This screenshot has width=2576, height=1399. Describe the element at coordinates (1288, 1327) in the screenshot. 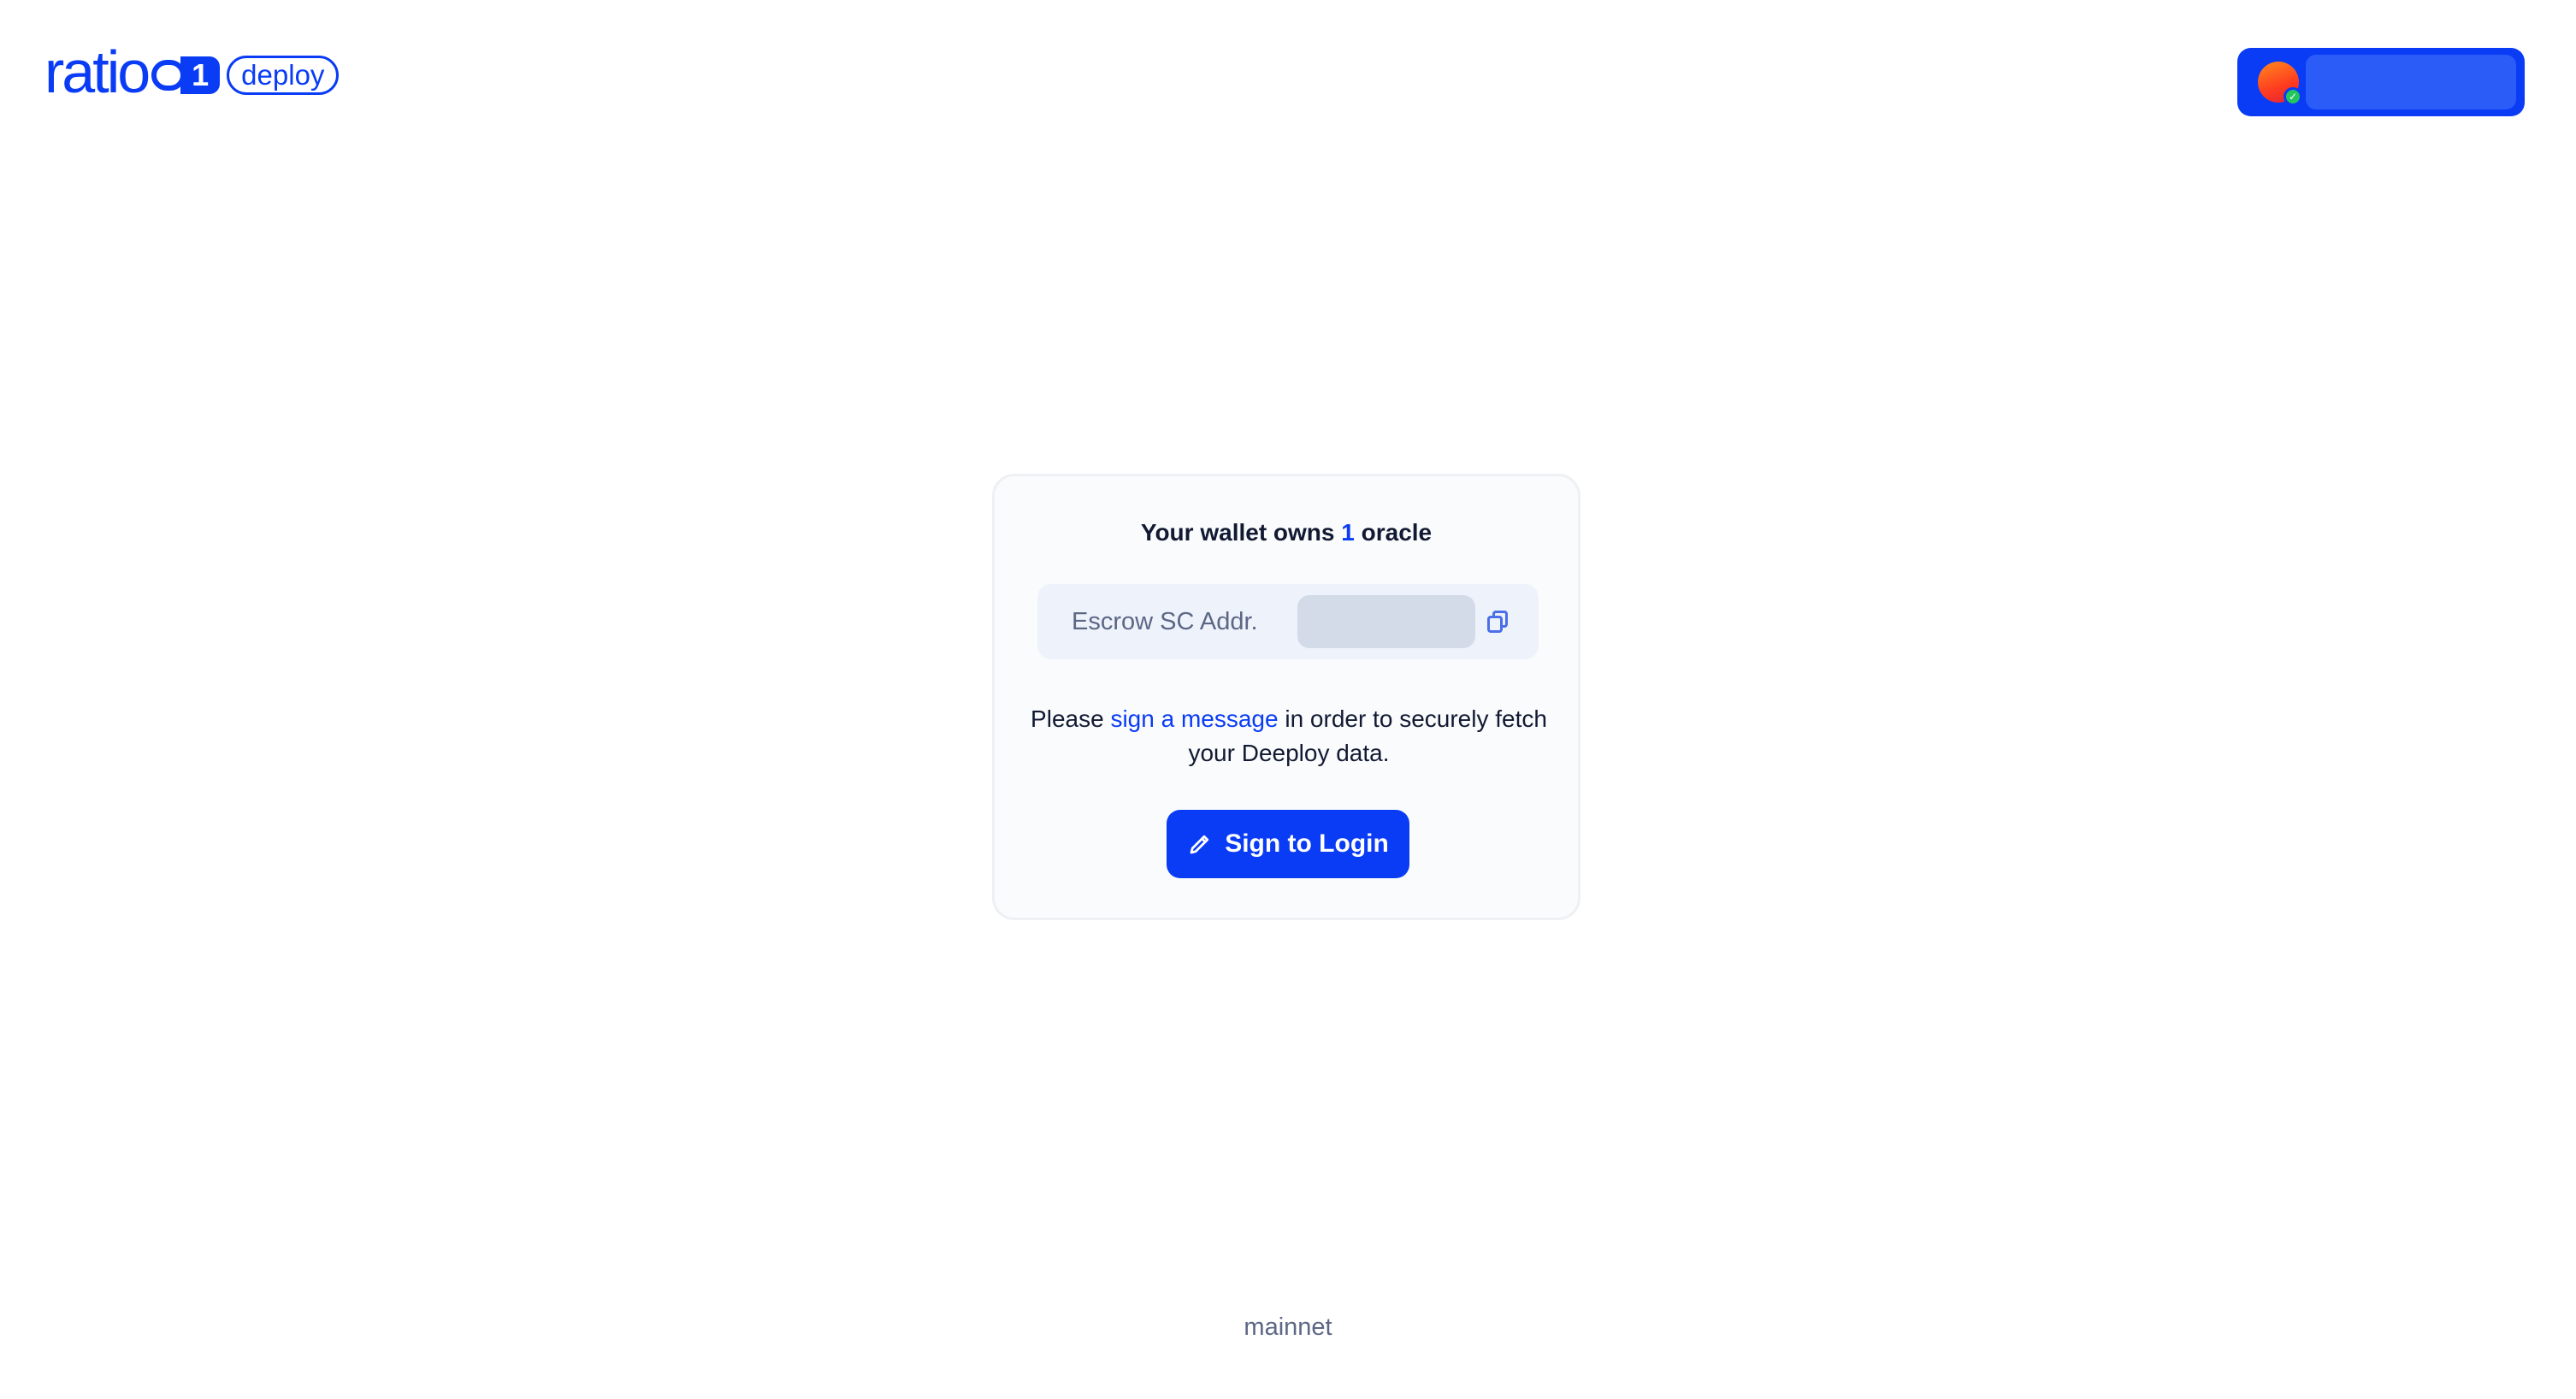

I see `network-label: mainnet` at that location.